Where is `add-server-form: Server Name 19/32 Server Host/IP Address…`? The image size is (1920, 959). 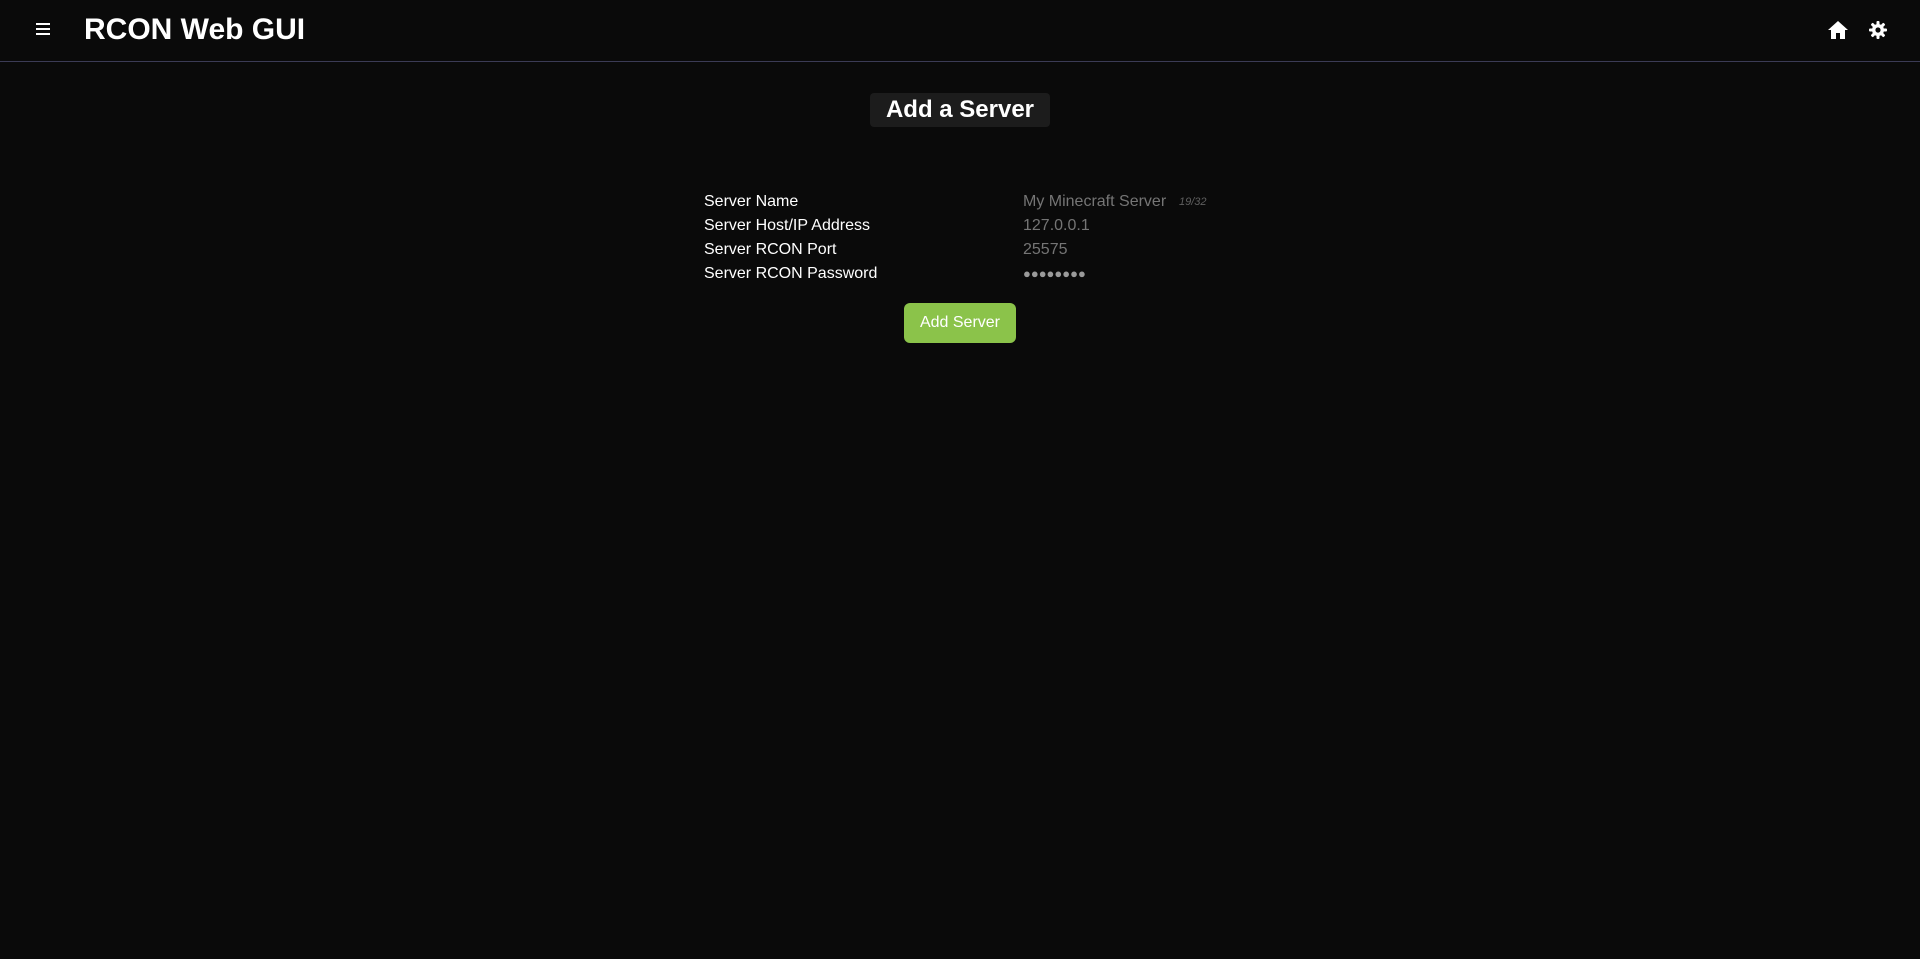
add-server-form: Server Name 19/32 Server Host/IP Address… is located at coordinates (964, 238).